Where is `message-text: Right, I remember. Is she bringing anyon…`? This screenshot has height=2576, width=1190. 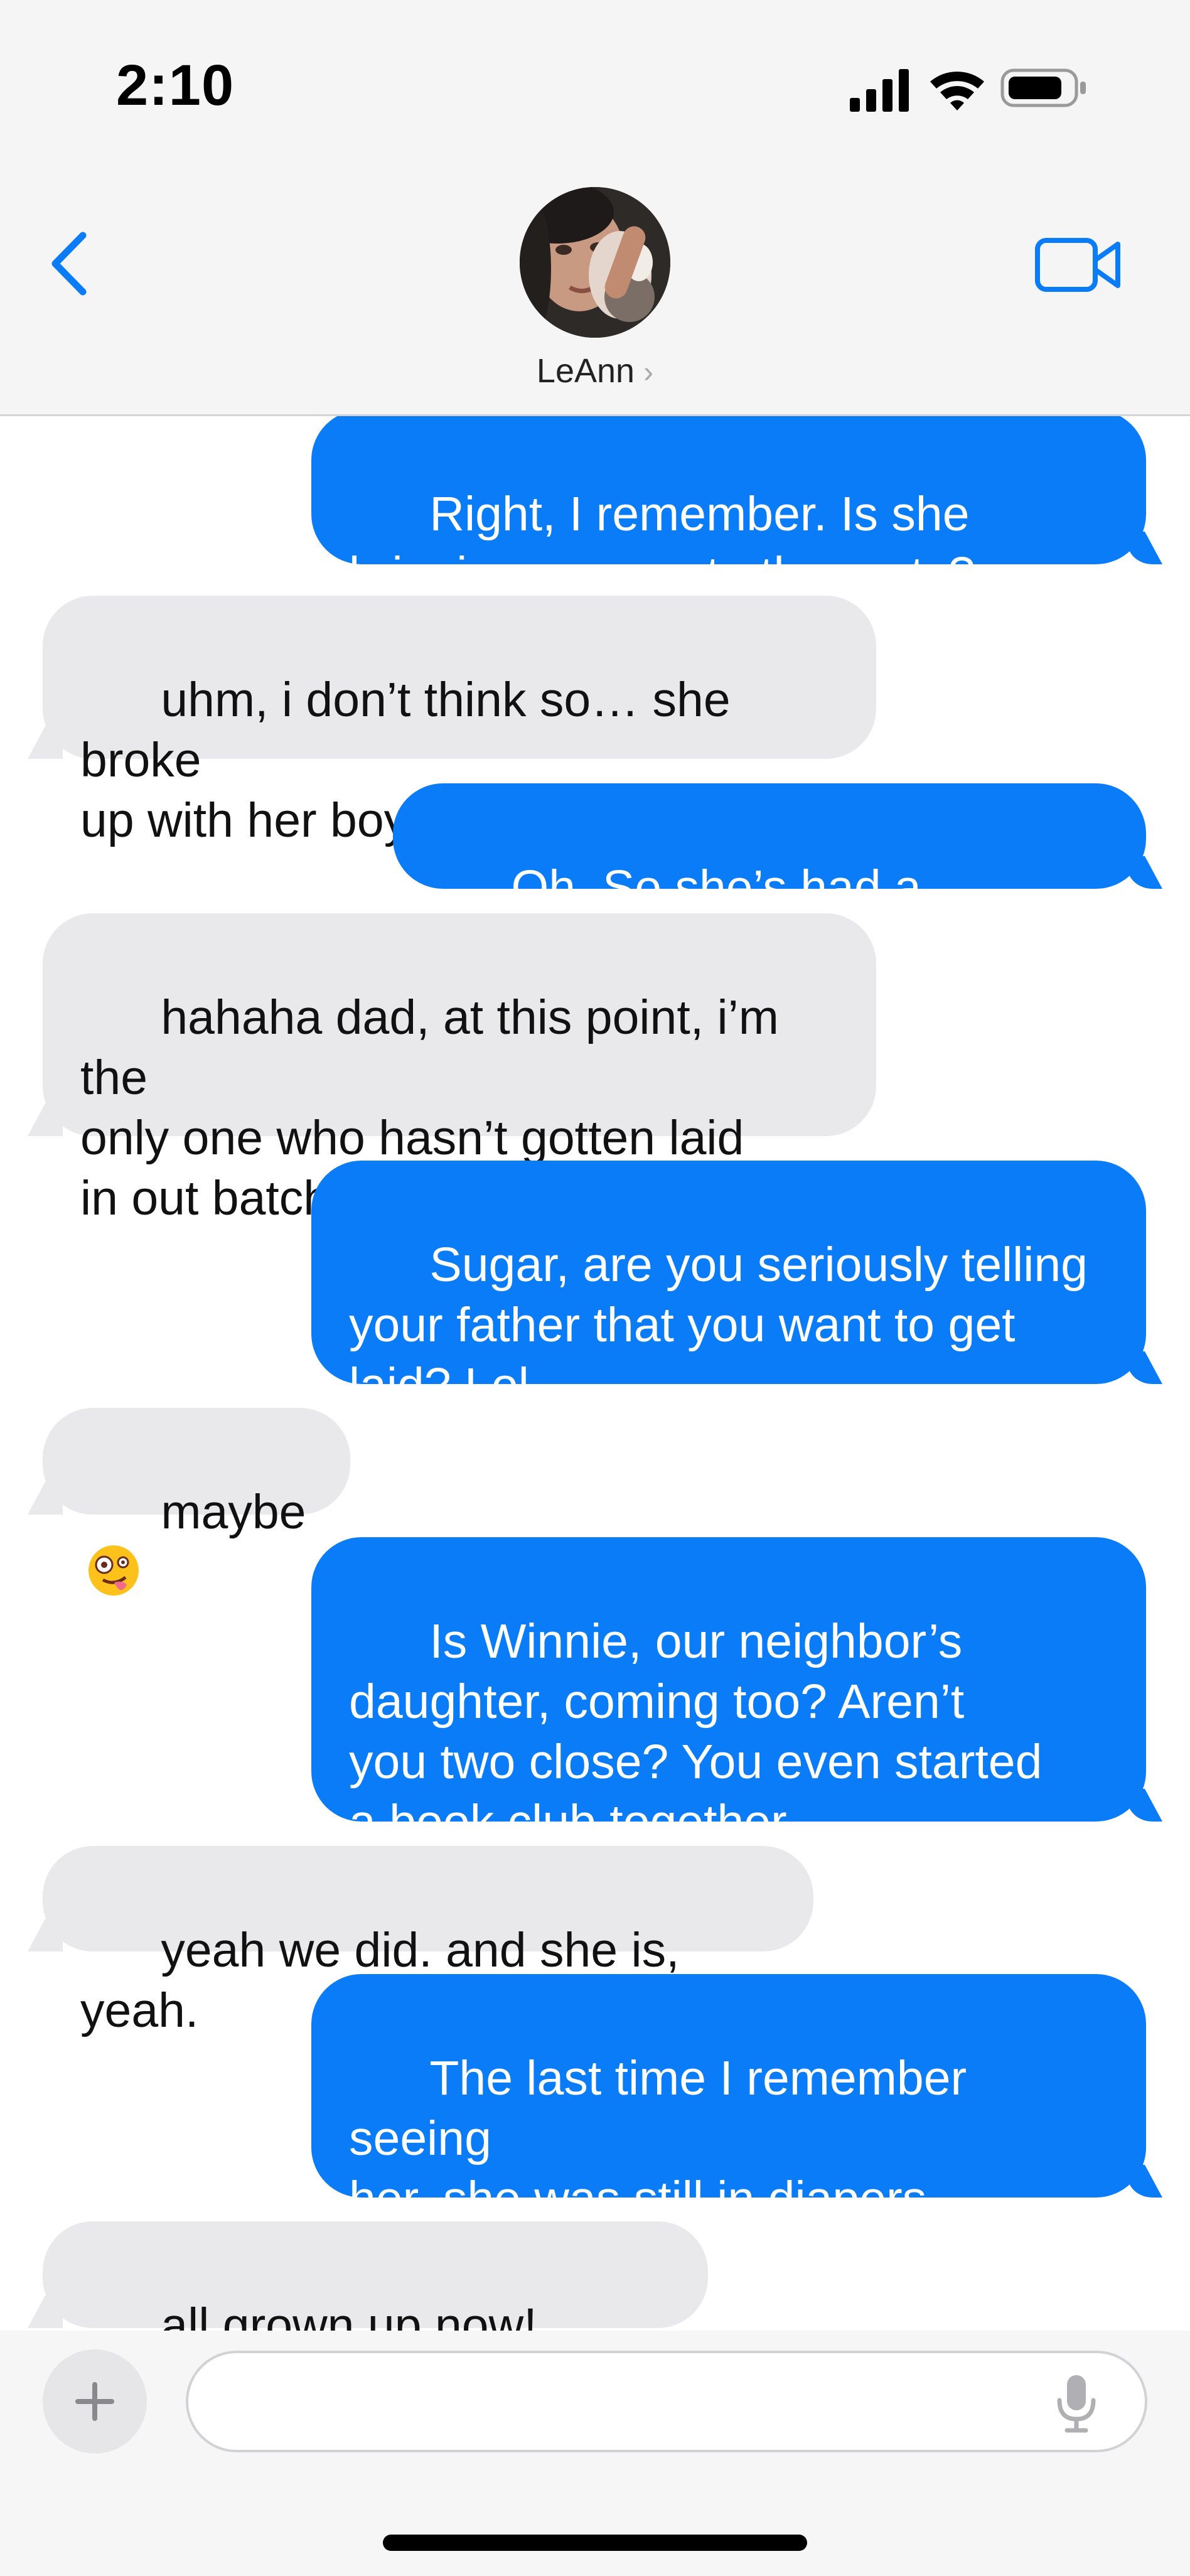
message-text: Right, I remember. Is she bringing anyon… is located at coordinates (662, 544).